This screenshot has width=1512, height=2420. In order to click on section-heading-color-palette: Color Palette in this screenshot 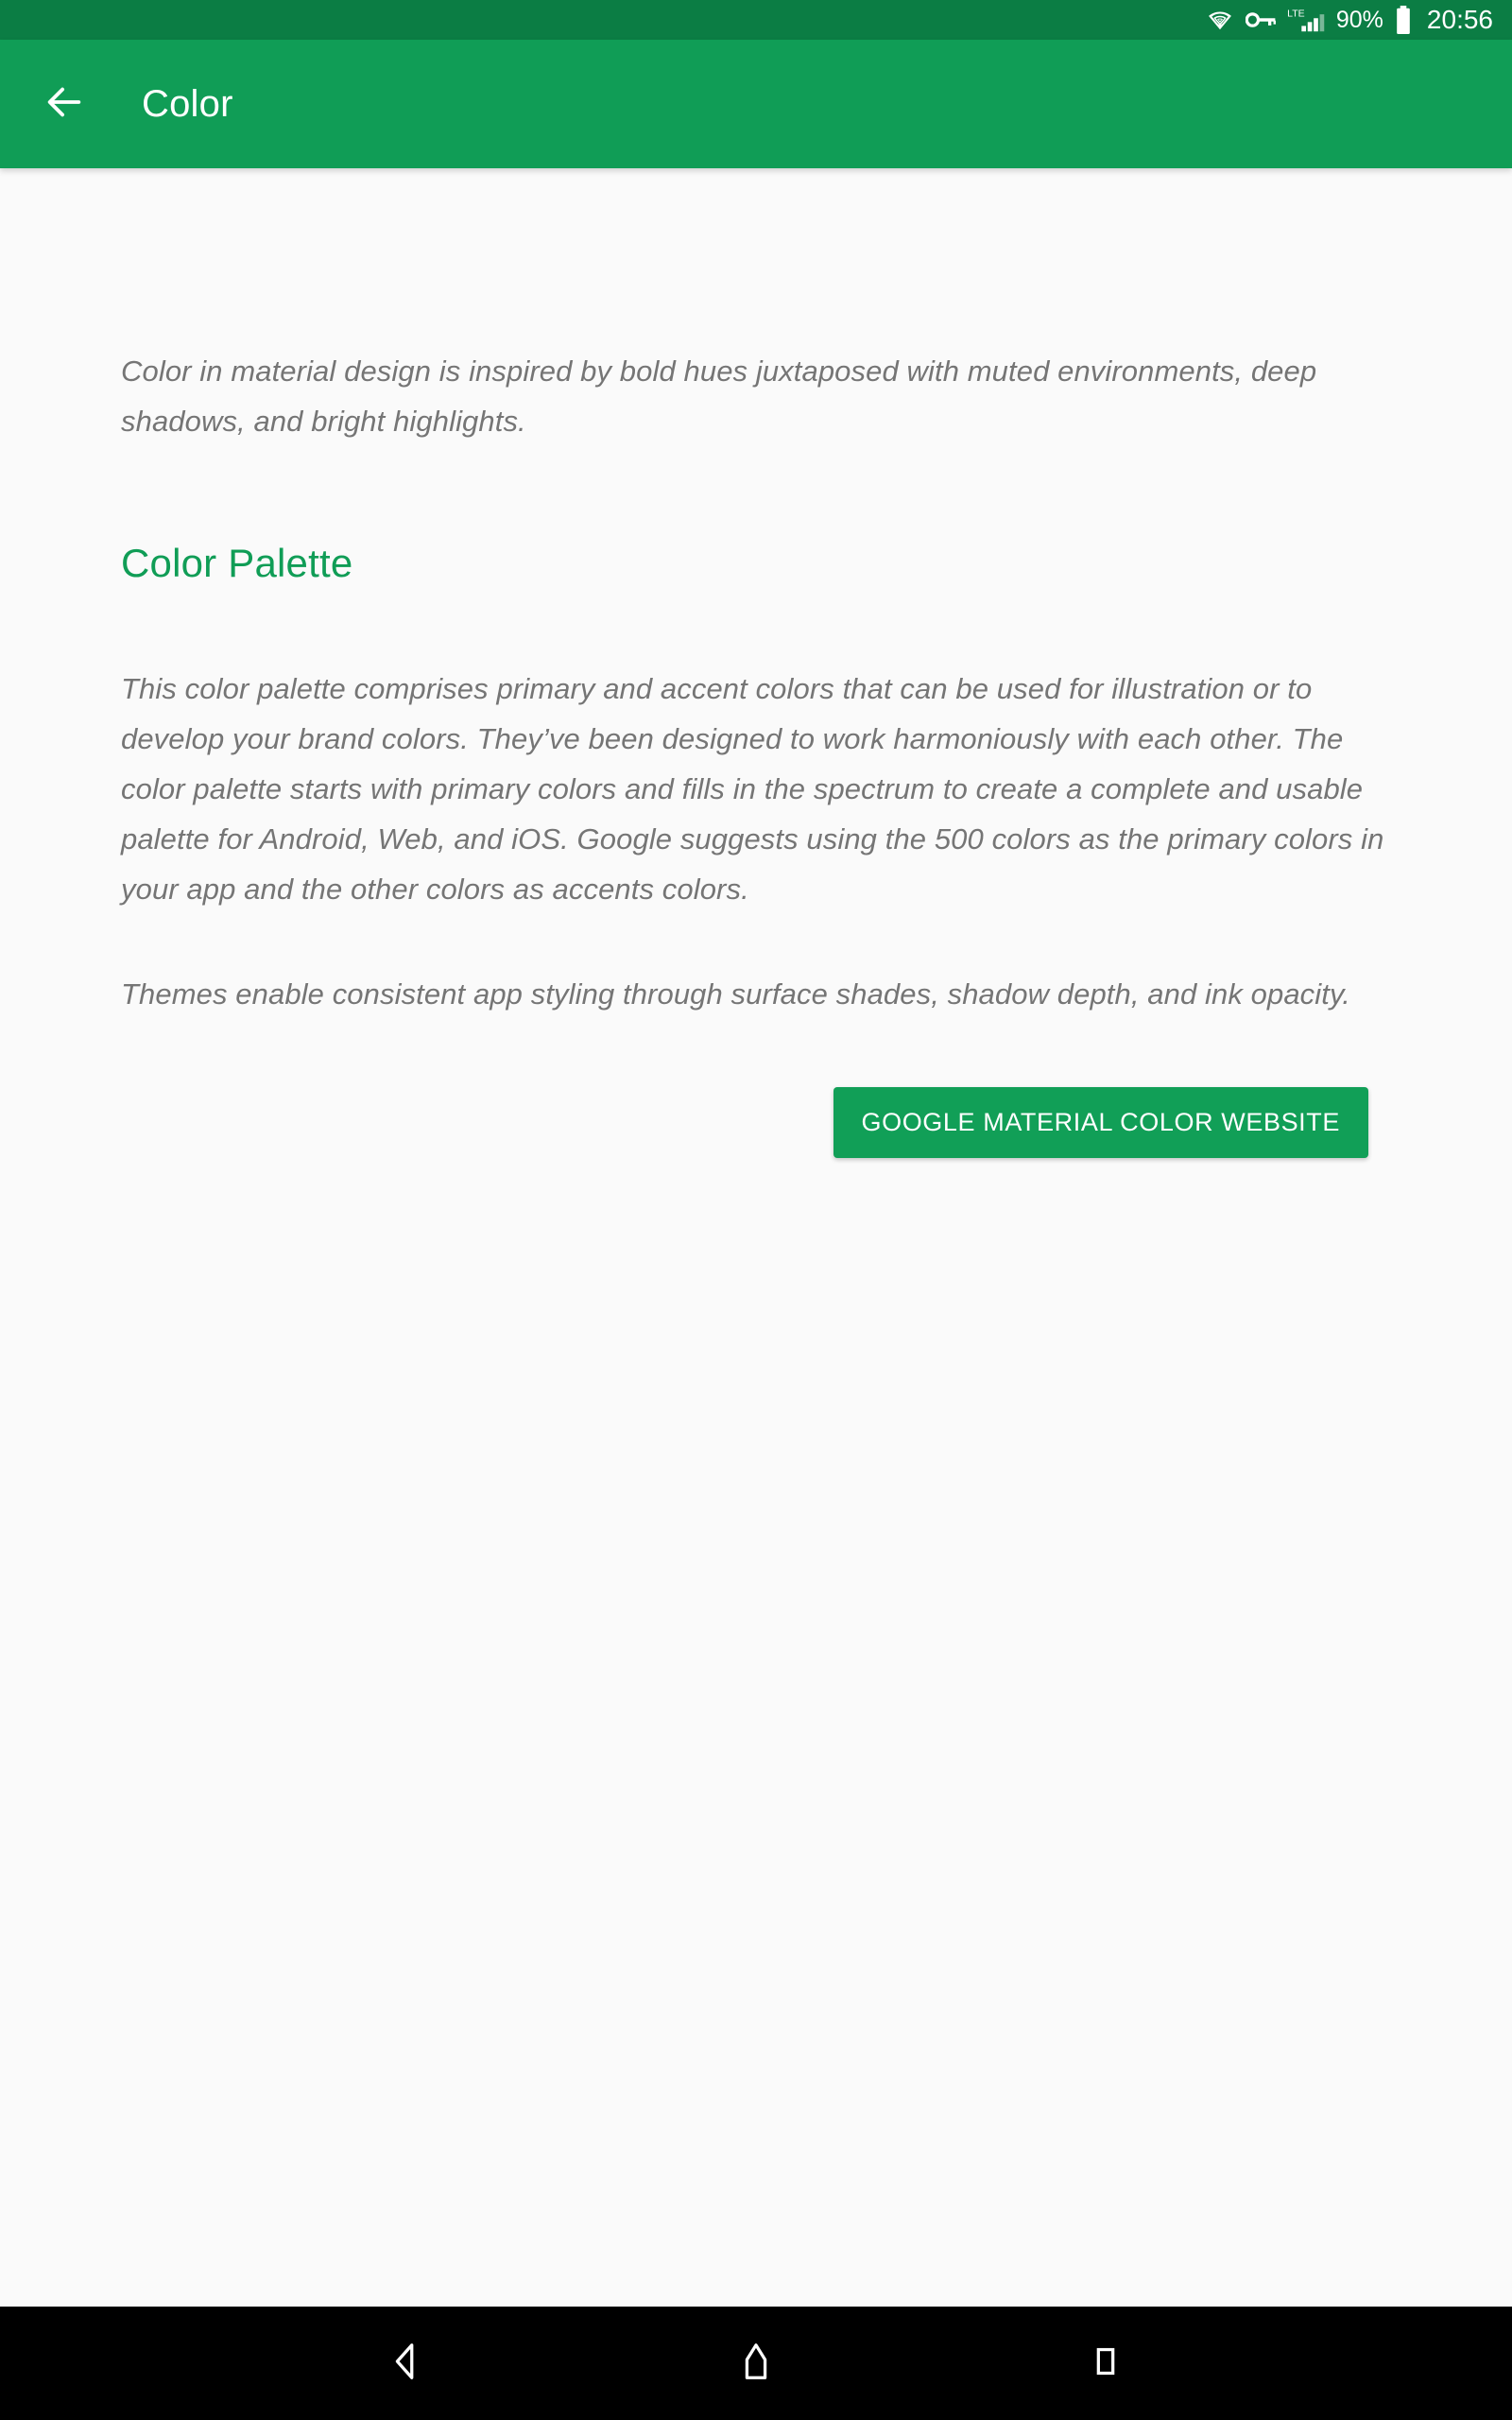, I will do `click(237, 563)`.